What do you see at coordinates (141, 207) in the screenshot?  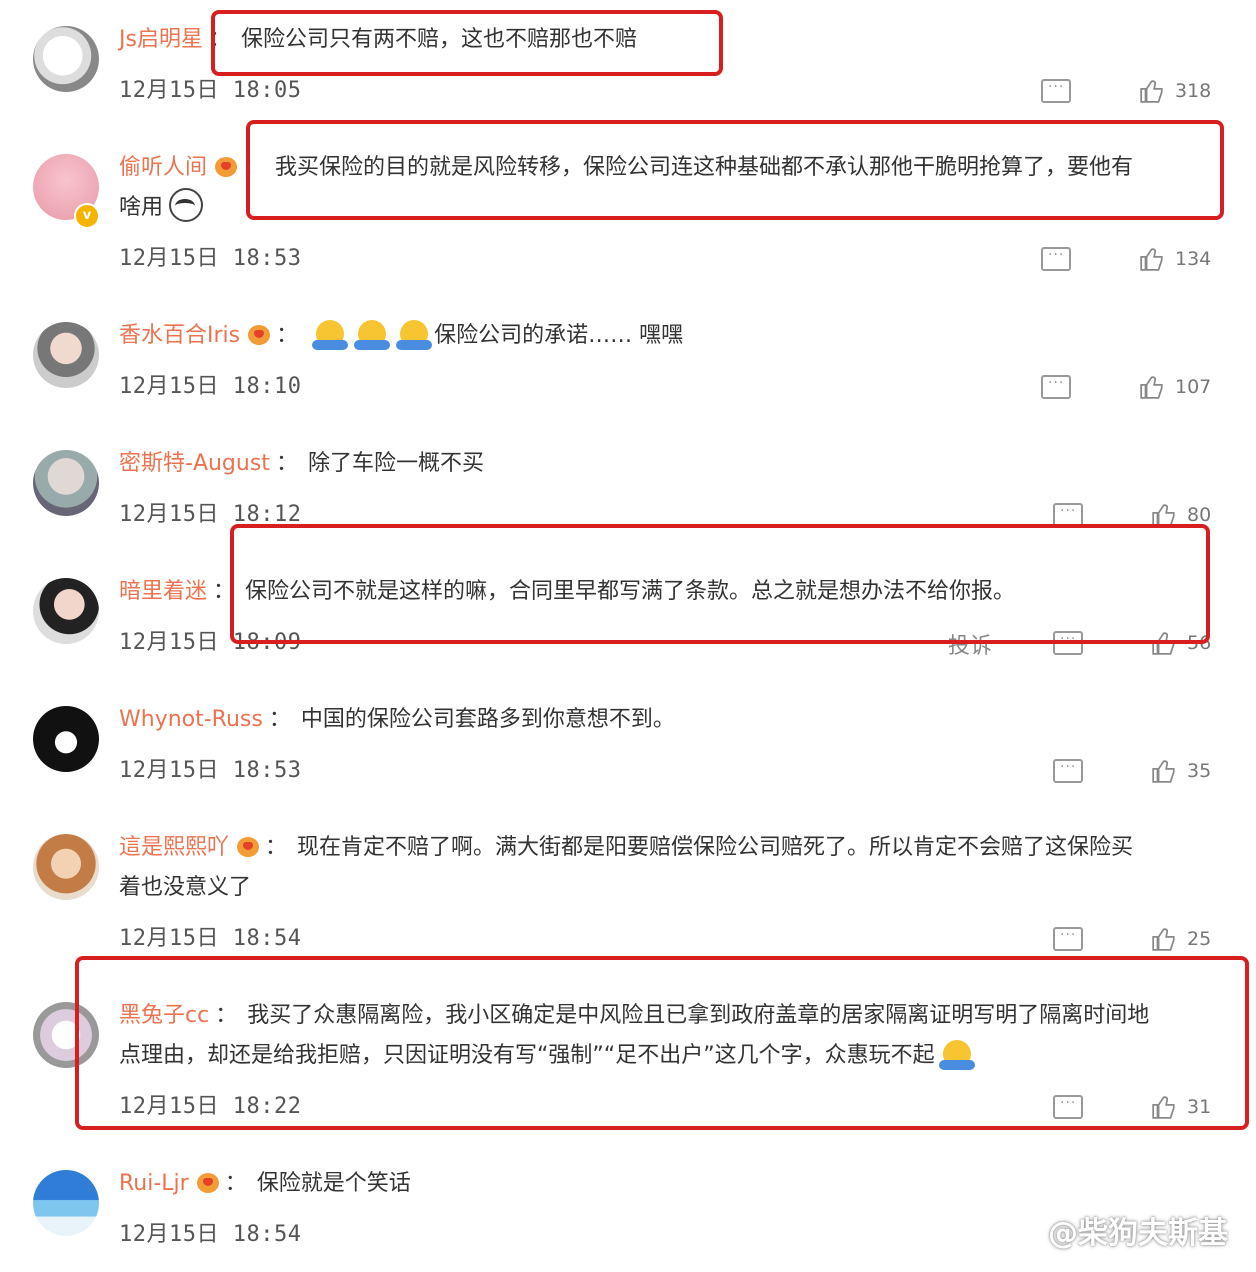 I see `comment-text-cont: 啥用` at bounding box center [141, 207].